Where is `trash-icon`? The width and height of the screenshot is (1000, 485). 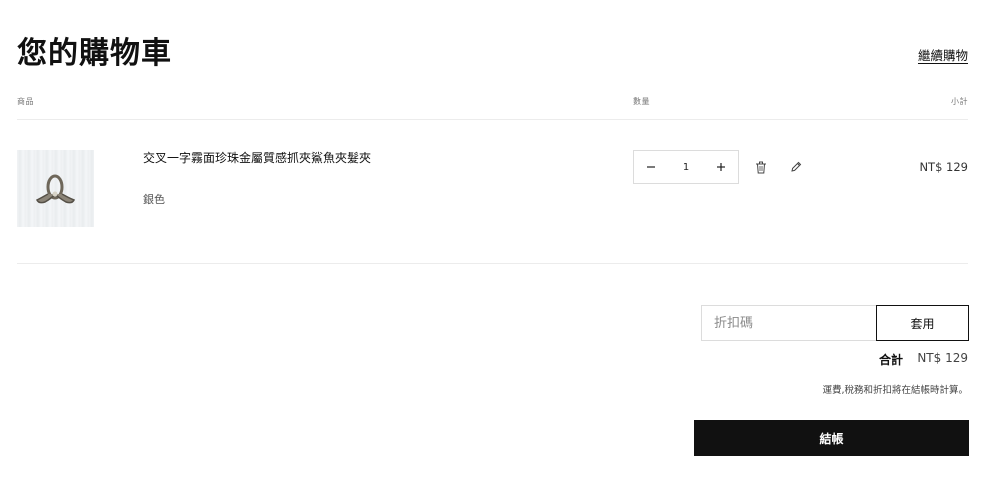 trash-icon is located at coordinates (761, 167).